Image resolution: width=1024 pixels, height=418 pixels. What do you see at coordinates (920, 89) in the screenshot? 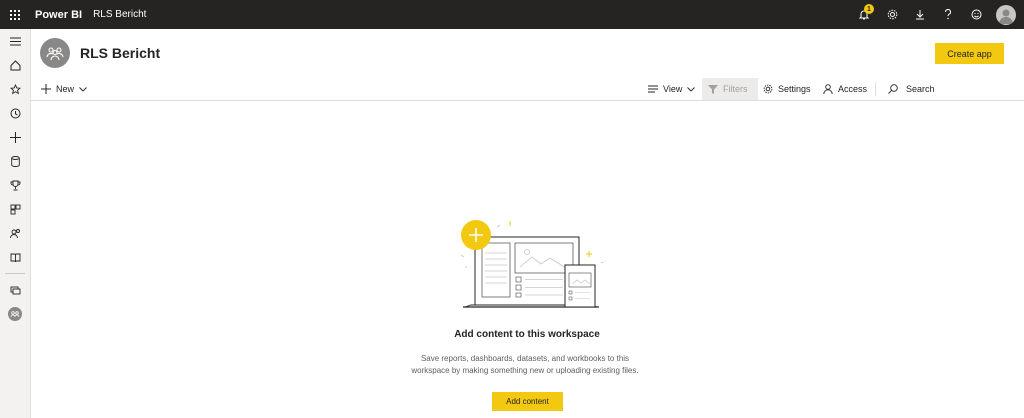
I see `search-placeholder: Search` at bounding box center [920, 89].